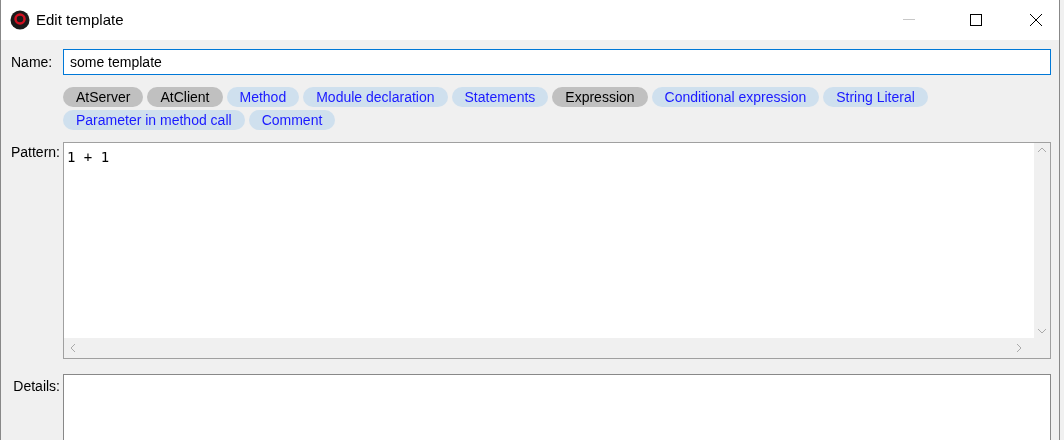  I want to click on name-label: Name:, so click(32, 62).